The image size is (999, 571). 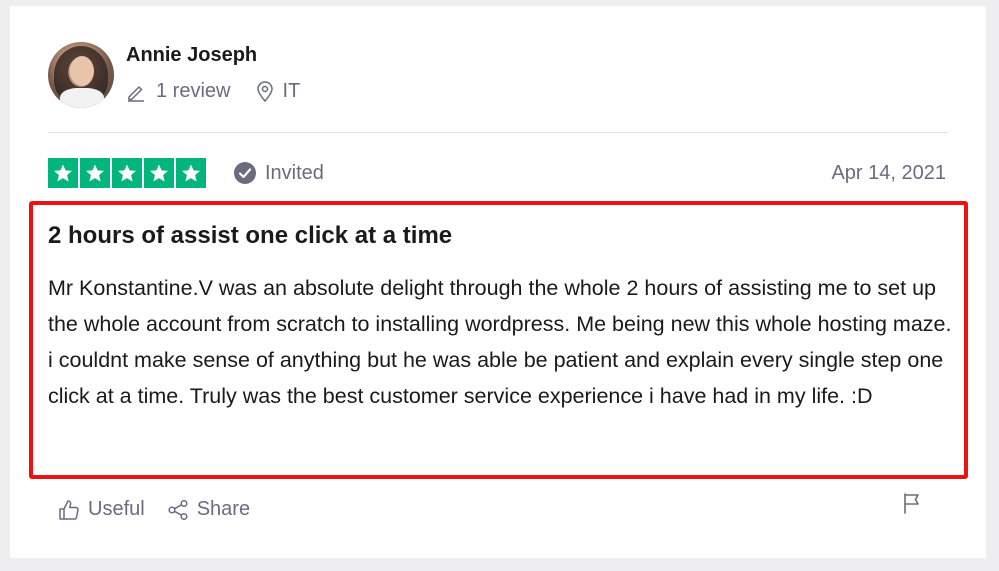 I want to click on review-actions: Useful Share, so click(x=154, y=509).